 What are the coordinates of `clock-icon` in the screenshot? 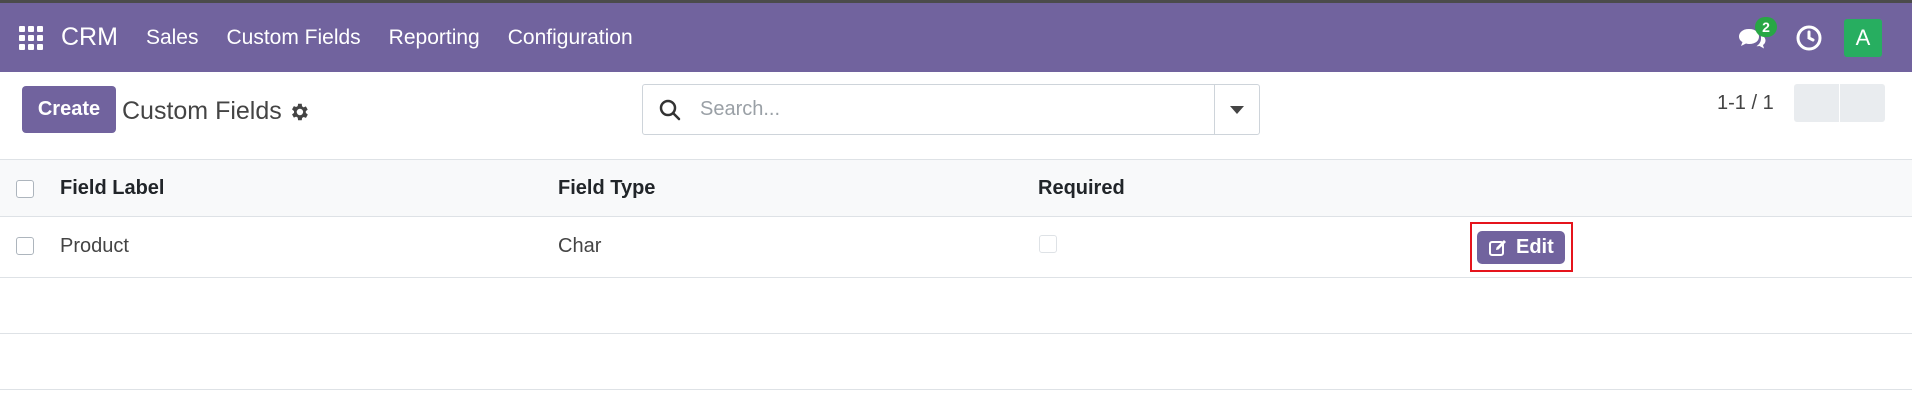 It's located at (1809, 37).